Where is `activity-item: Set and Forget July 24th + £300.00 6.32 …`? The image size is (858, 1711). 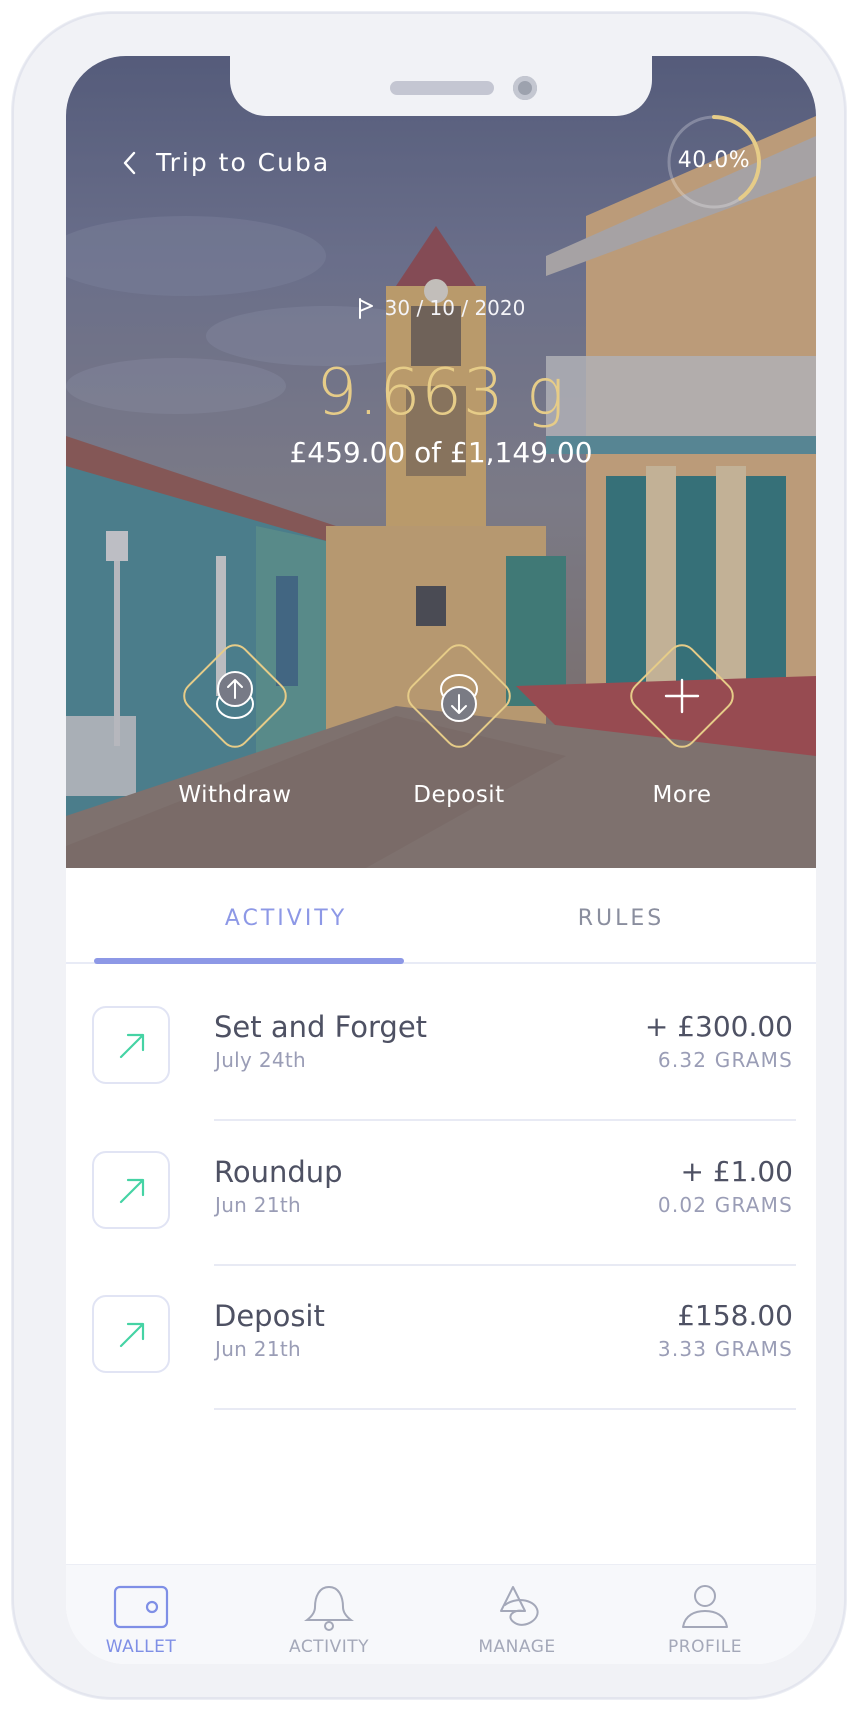
activity-item: Set and Forget July 24th + £300.00 6.32 … is located at coordinates (441, 1078).